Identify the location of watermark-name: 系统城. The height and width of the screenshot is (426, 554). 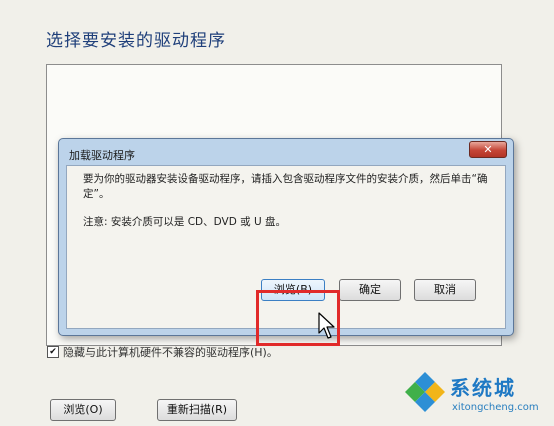
(483, 388).